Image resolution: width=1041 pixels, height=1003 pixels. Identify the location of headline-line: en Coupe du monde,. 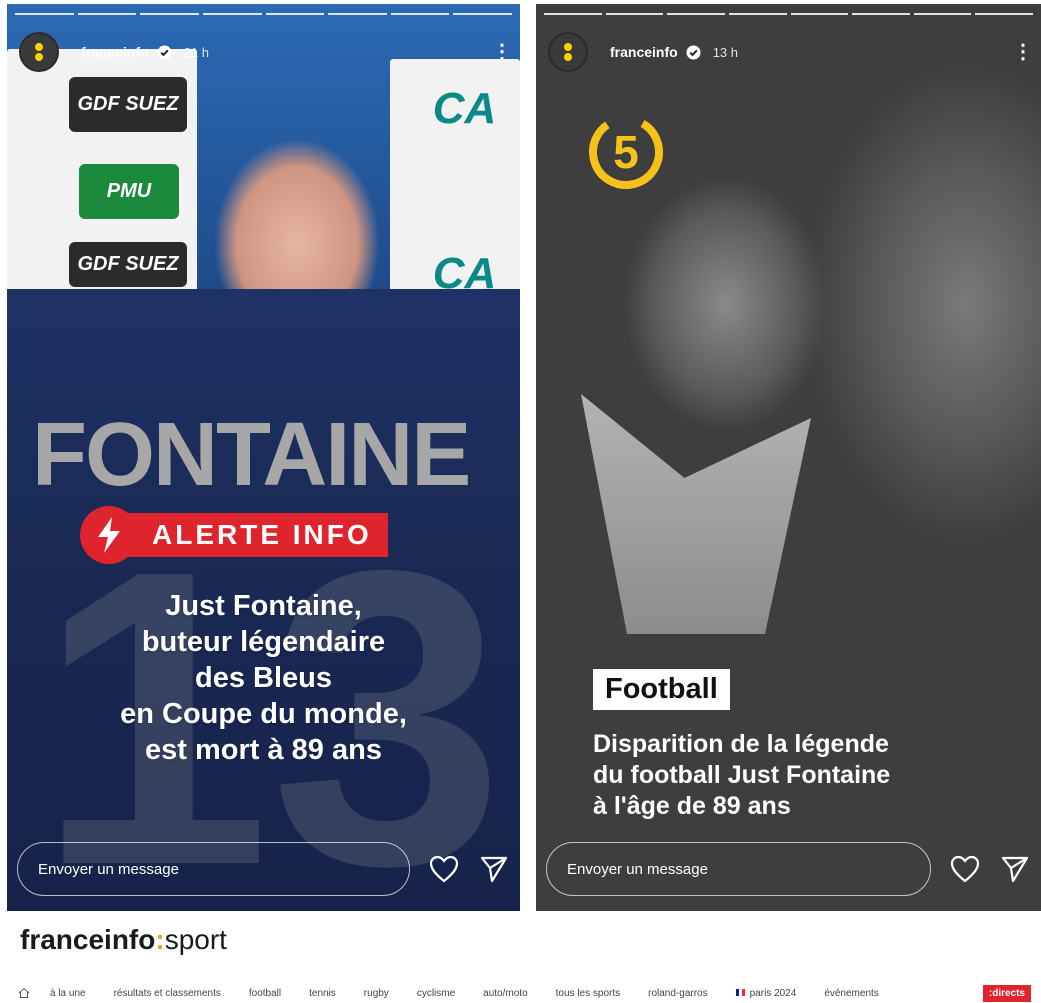
(263, 714).